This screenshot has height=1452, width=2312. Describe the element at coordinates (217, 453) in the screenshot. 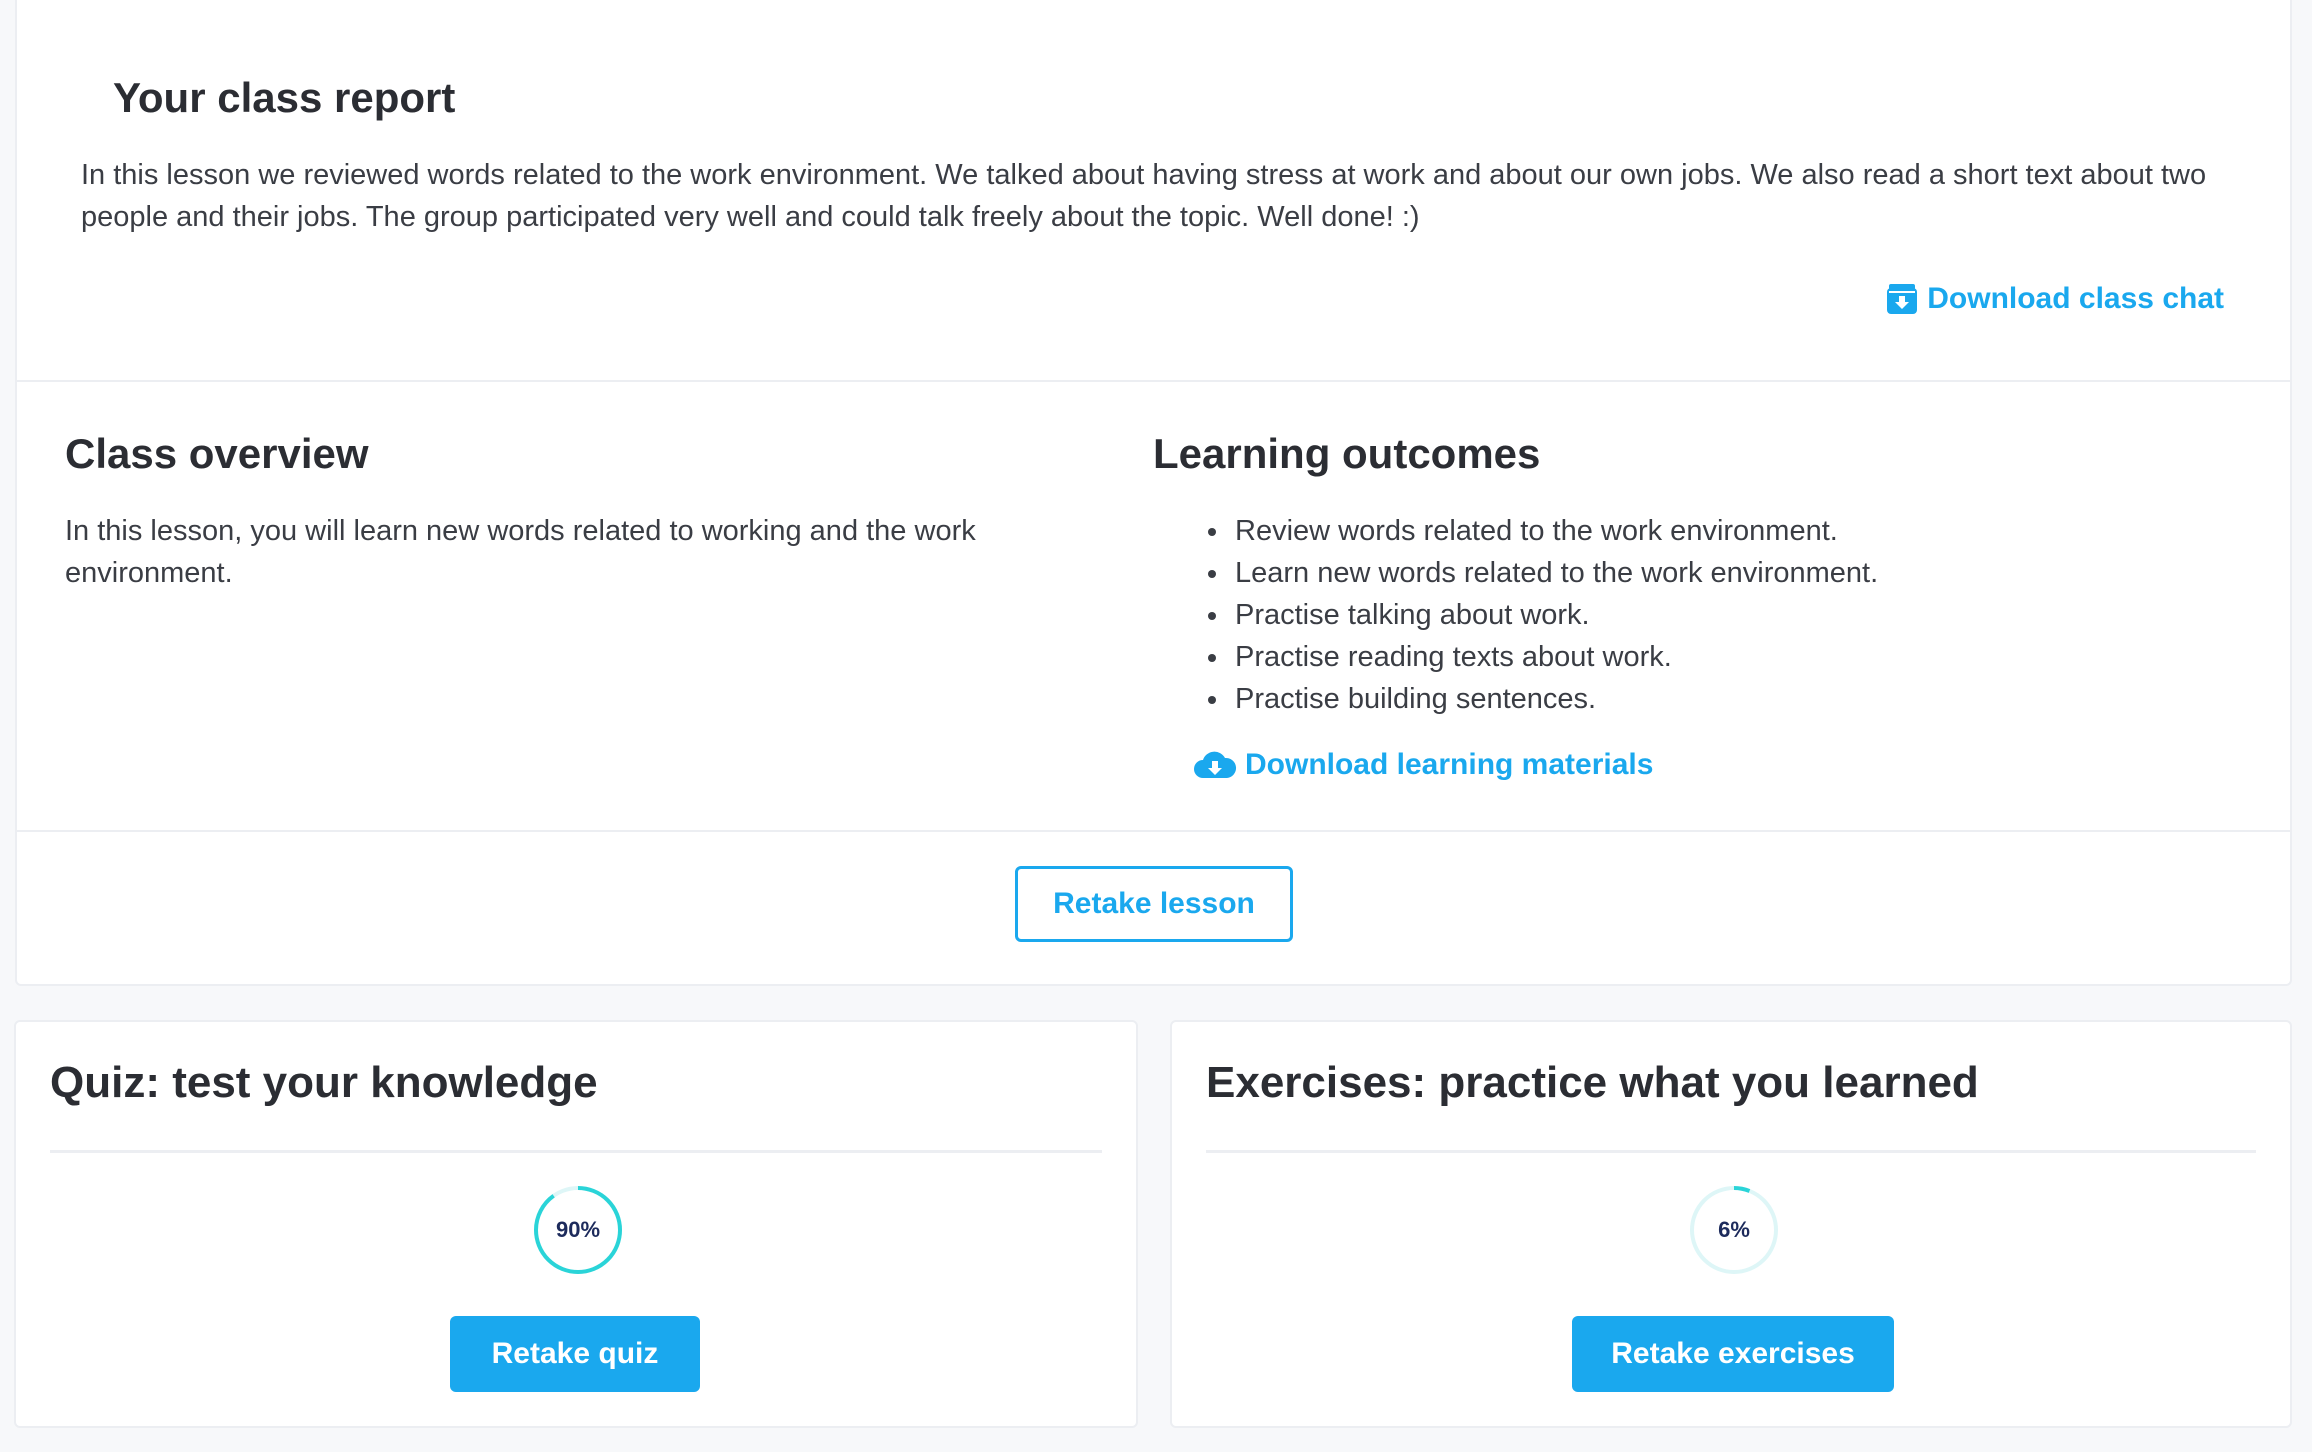

I see `class-overview-title: Class overview` at that location.